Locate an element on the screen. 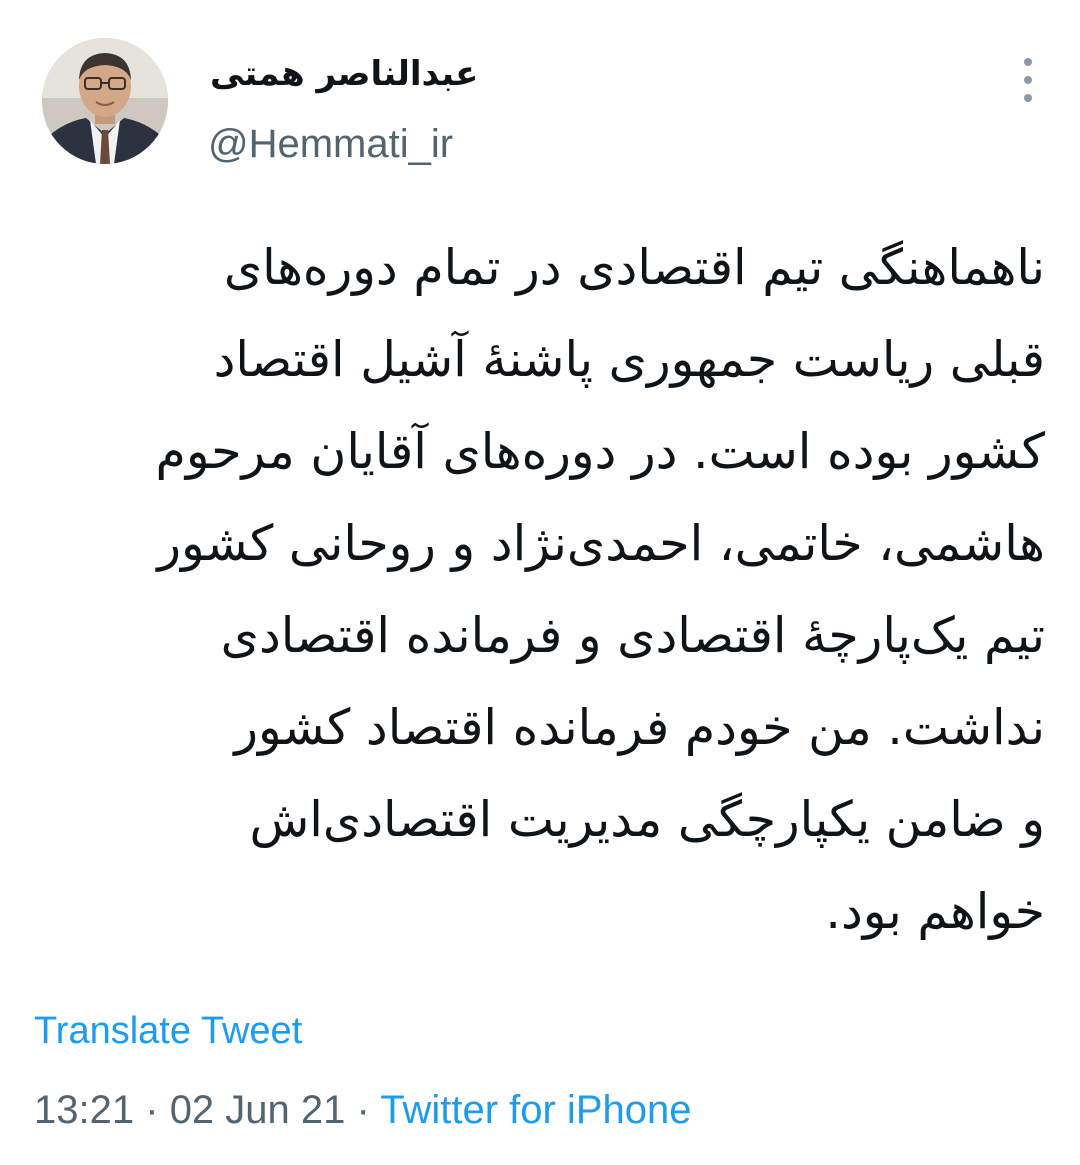  tweet-date: 02 Jun 21 is located at coordinates (258, 1110).